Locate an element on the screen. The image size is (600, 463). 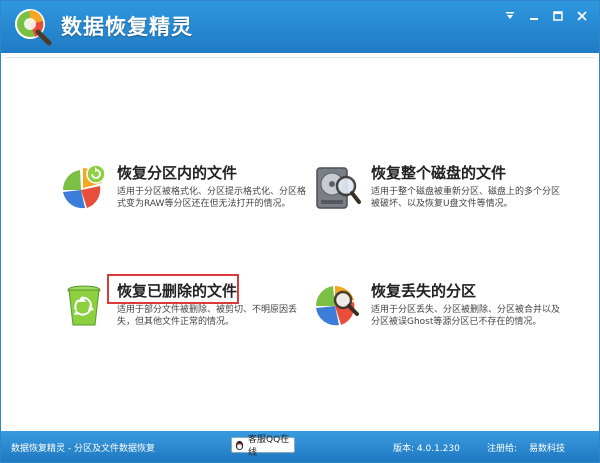
maximize-icon is located at coordinates (558, 16).